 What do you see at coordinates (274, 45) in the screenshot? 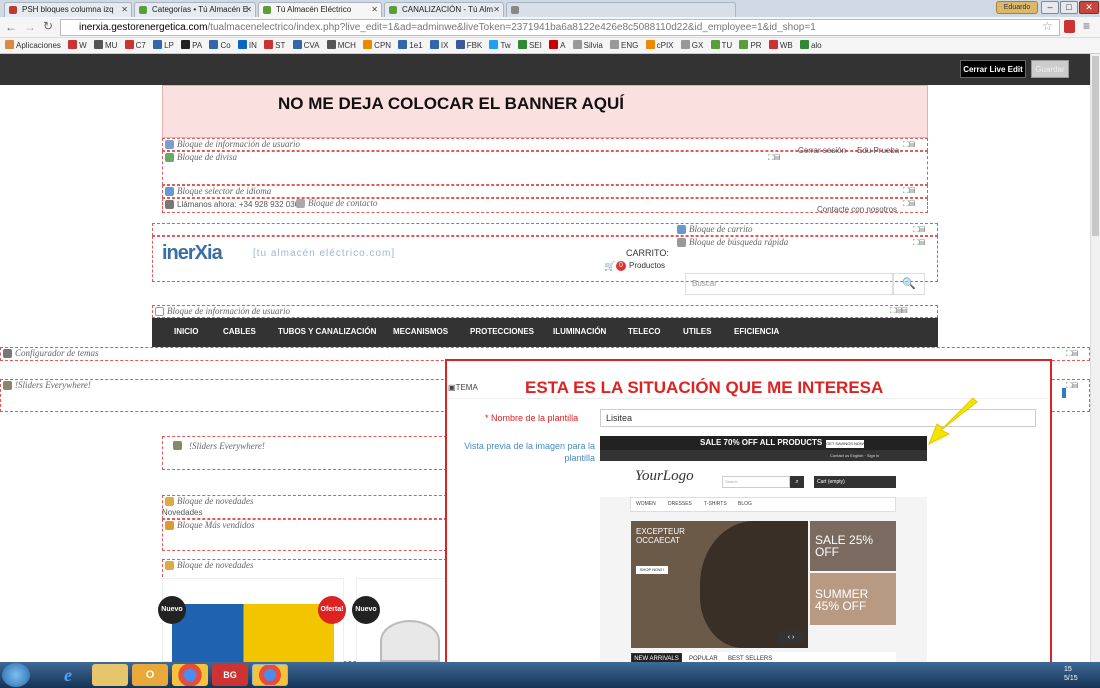
I see `bookmark: ST` at bounding box center [274, 45].